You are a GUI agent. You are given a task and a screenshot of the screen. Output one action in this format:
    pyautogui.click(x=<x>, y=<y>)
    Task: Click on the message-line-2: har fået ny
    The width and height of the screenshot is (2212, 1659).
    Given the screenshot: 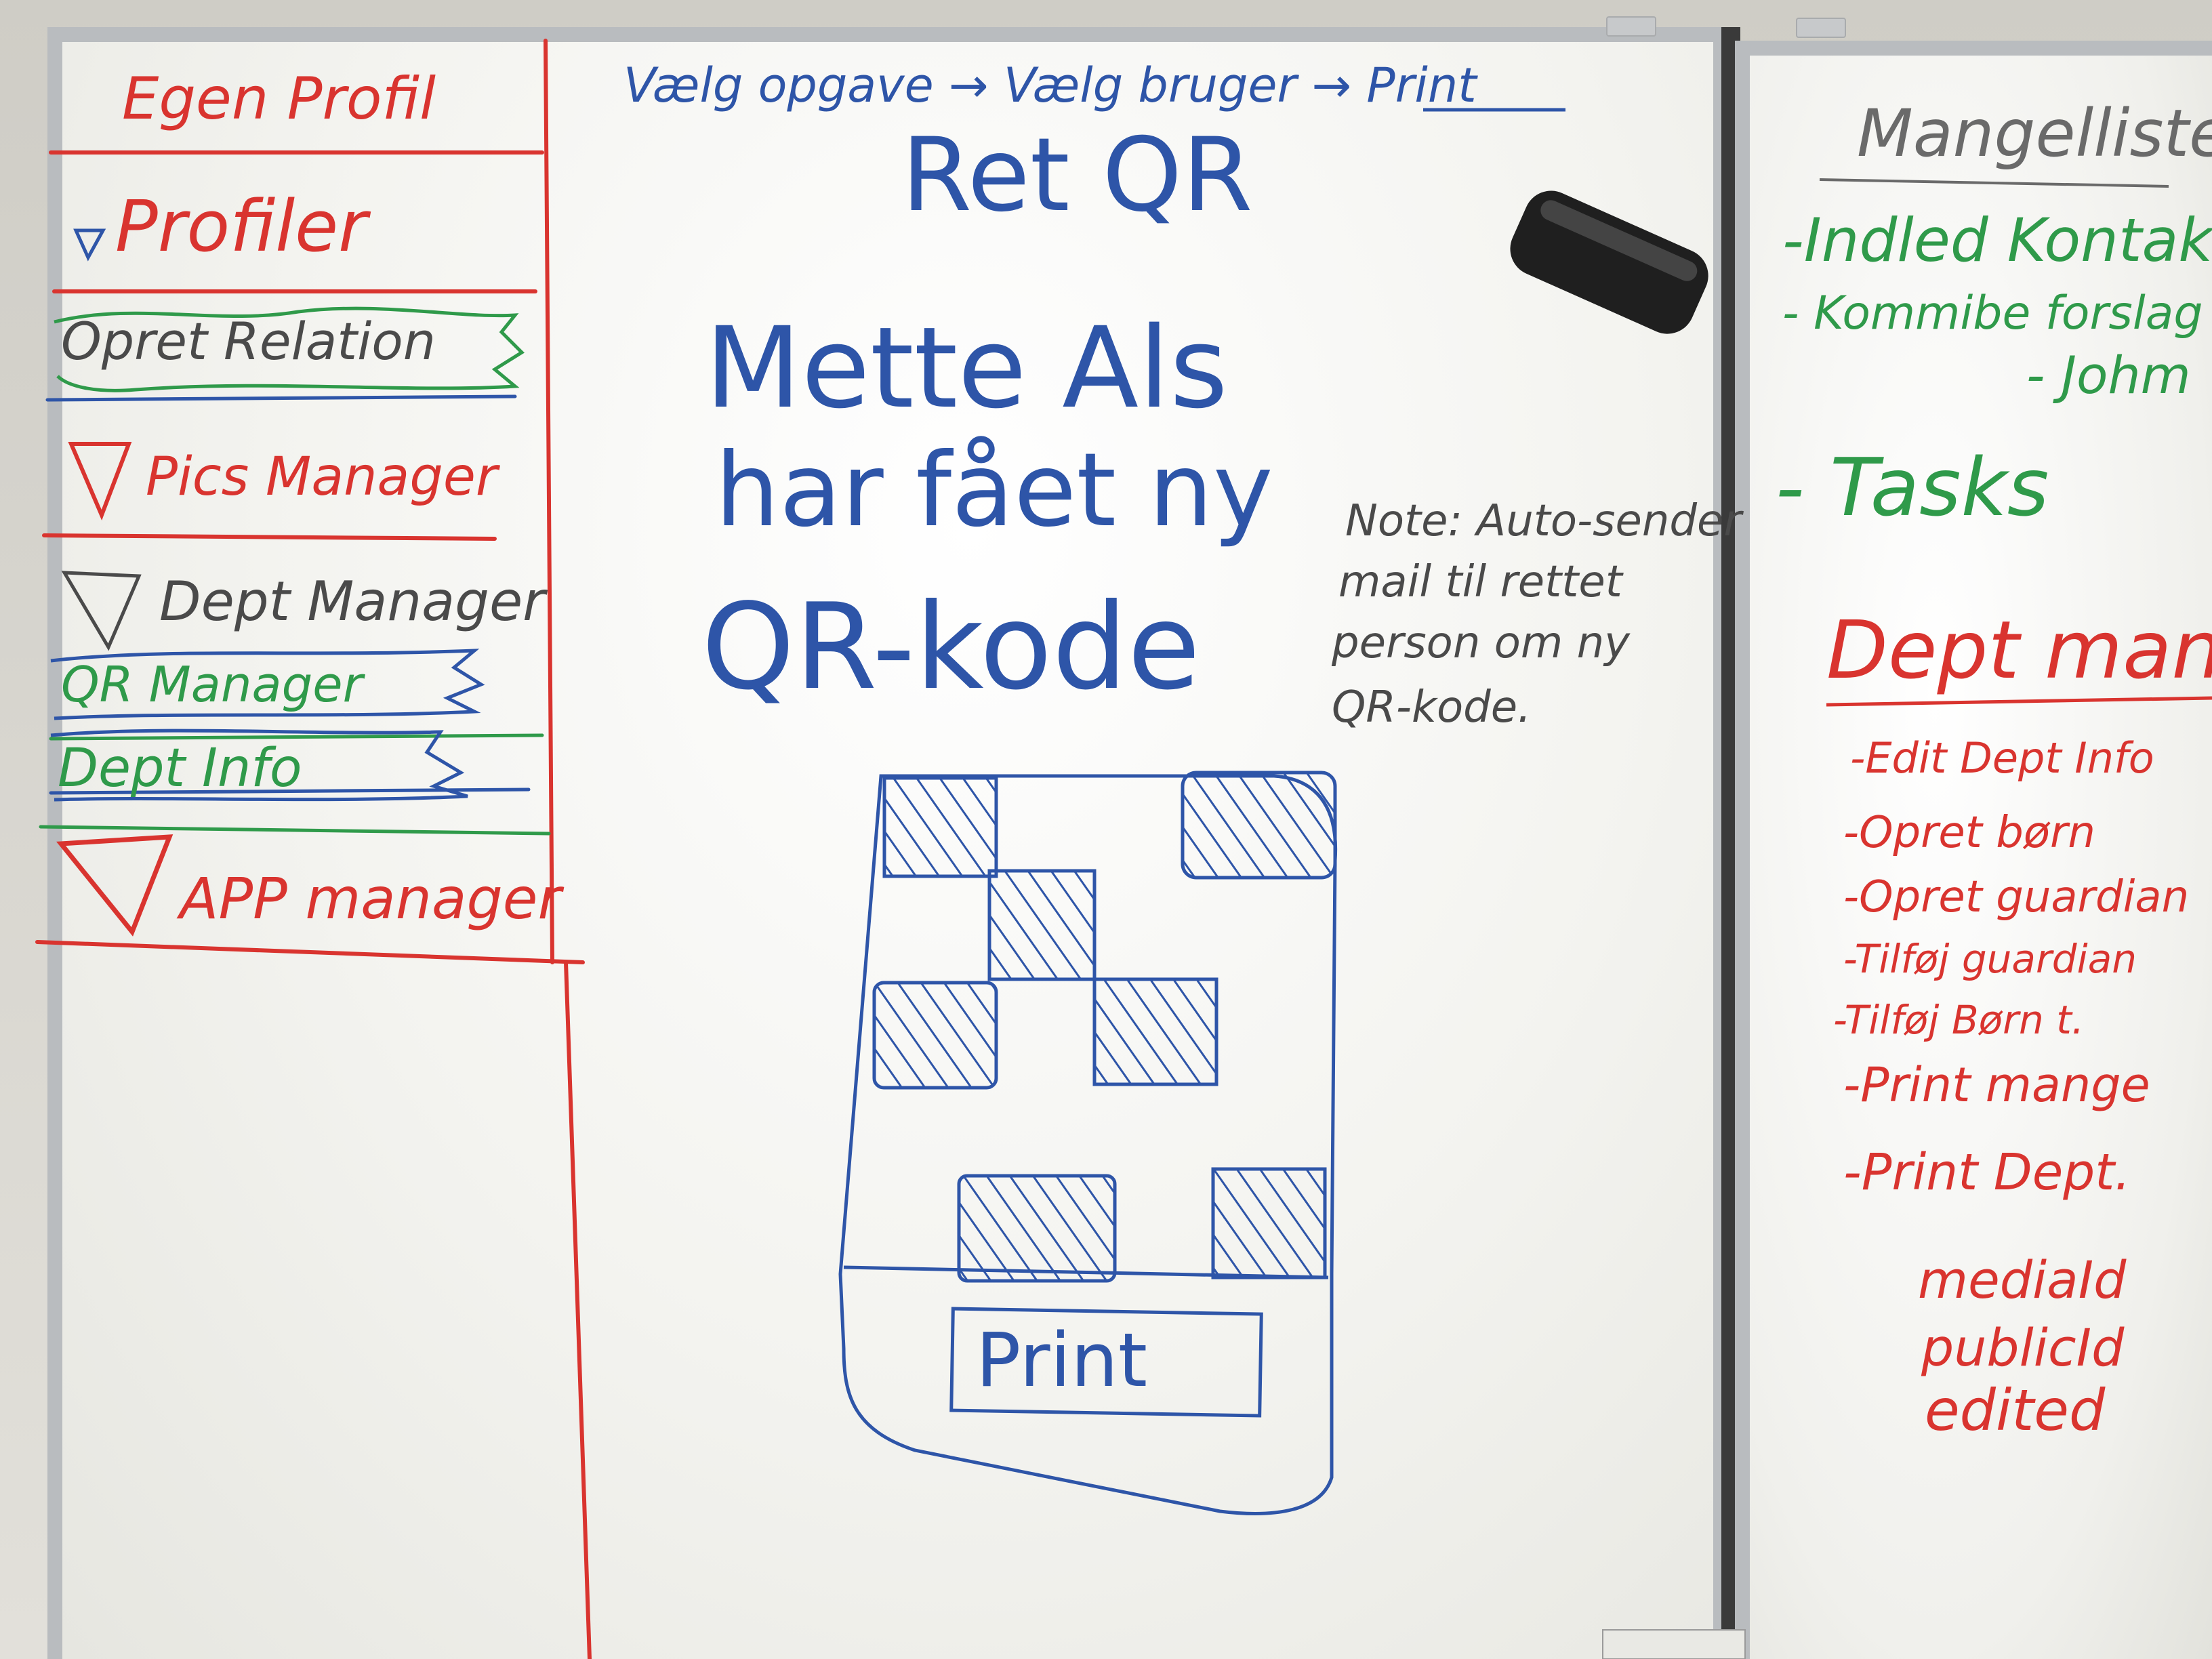 What is the action you would take?
    pyautogui.click(x=994, y=491)
    